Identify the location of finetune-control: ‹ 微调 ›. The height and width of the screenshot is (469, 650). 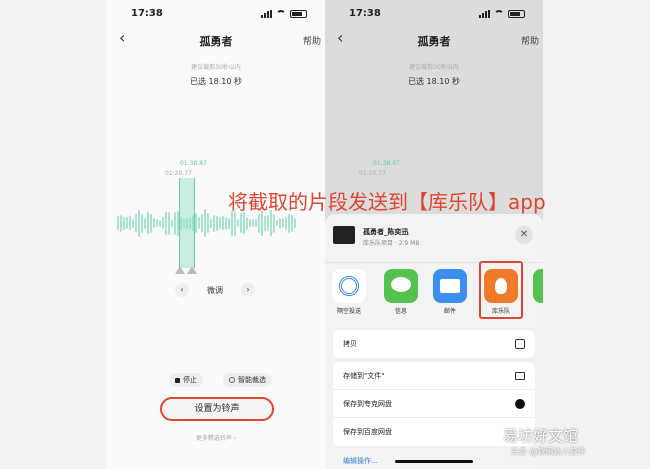
(215, 290).